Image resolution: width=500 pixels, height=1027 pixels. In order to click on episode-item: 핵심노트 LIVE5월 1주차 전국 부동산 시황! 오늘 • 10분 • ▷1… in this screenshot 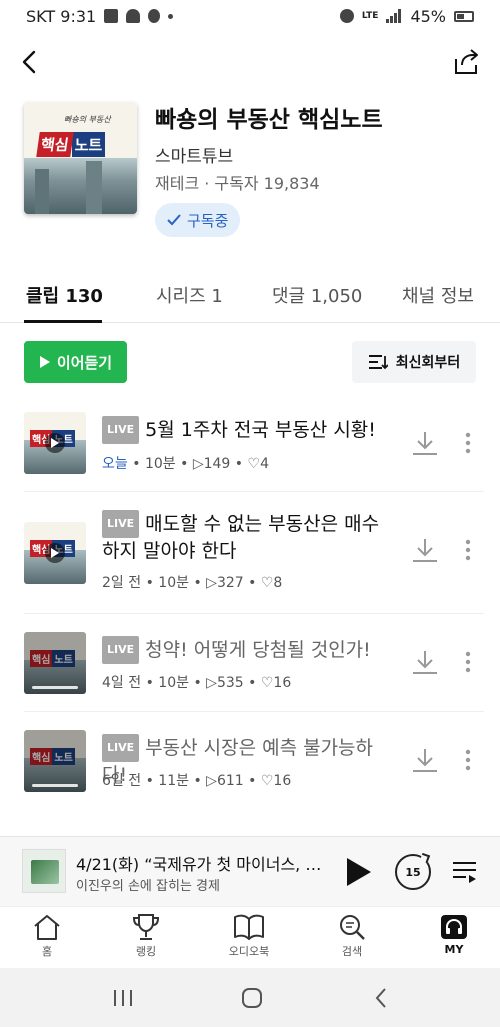, I will do `click(250, 444)`.